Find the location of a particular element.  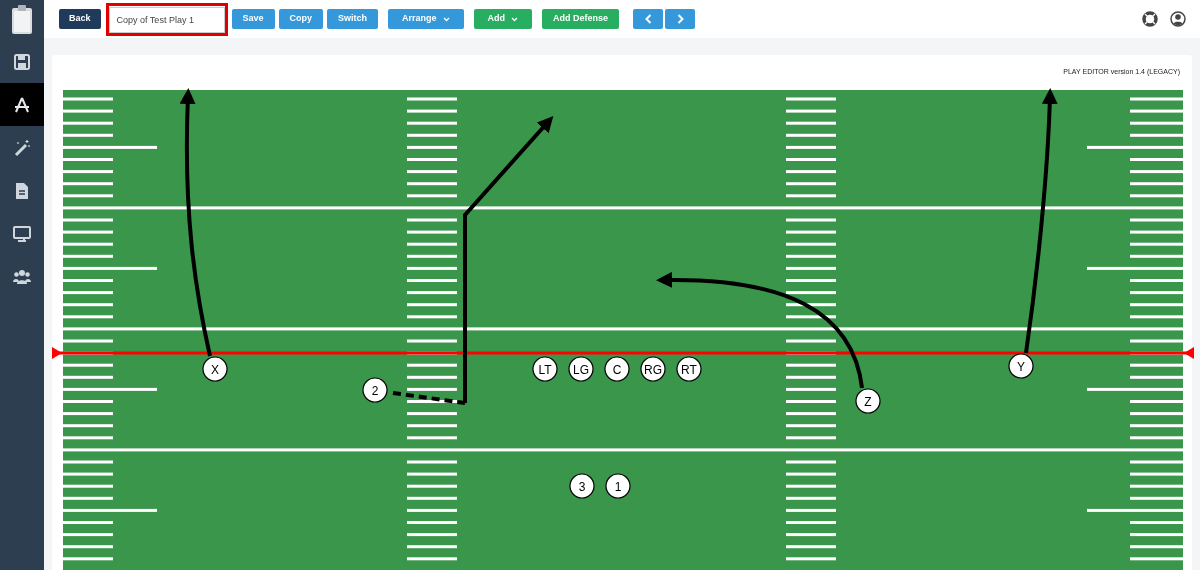

player-marker: RT is located at coordinates (689, 369).